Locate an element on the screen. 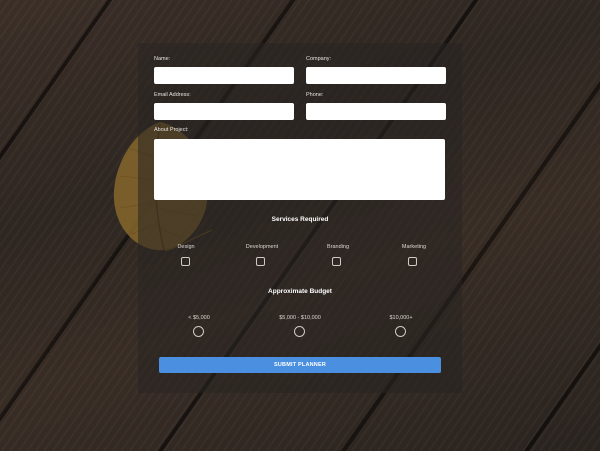 Image resolution: width=600 pixels, height=451 pixels. submit-planner-button: SUBMIT PLANNER is located at coordinates (300, 365).